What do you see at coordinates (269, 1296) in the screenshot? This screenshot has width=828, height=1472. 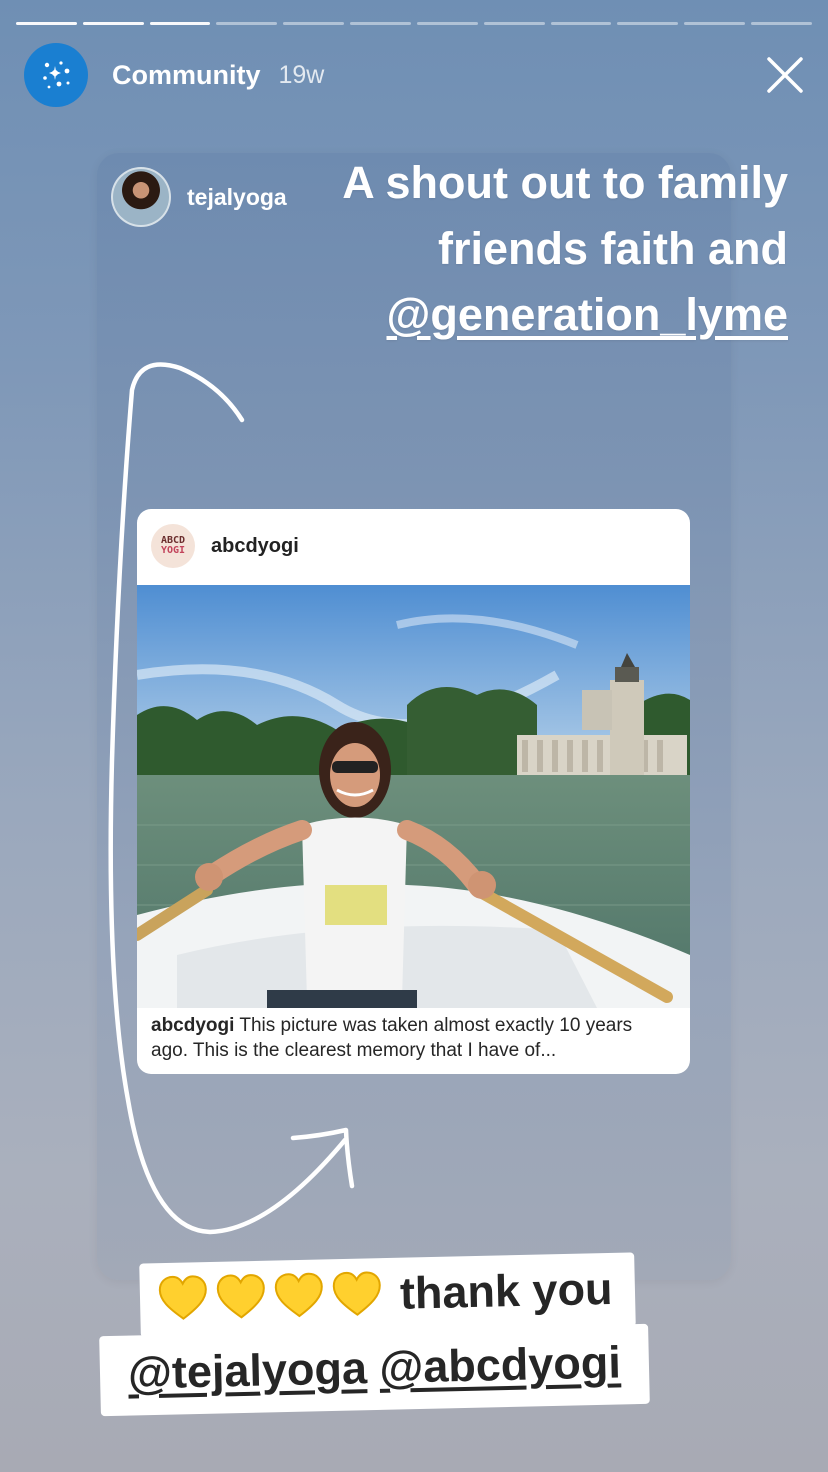 I see `hearts-row` at bounding box center [269, 1296].